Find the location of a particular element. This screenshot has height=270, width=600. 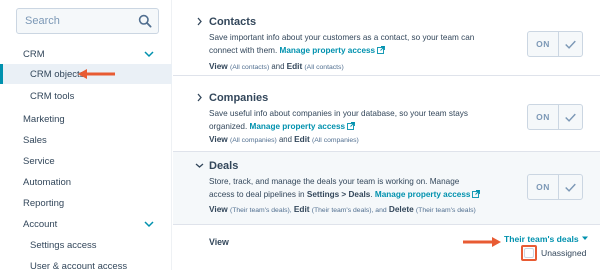

sidebar-item-label: CRM is located at coordinates (34, 54).